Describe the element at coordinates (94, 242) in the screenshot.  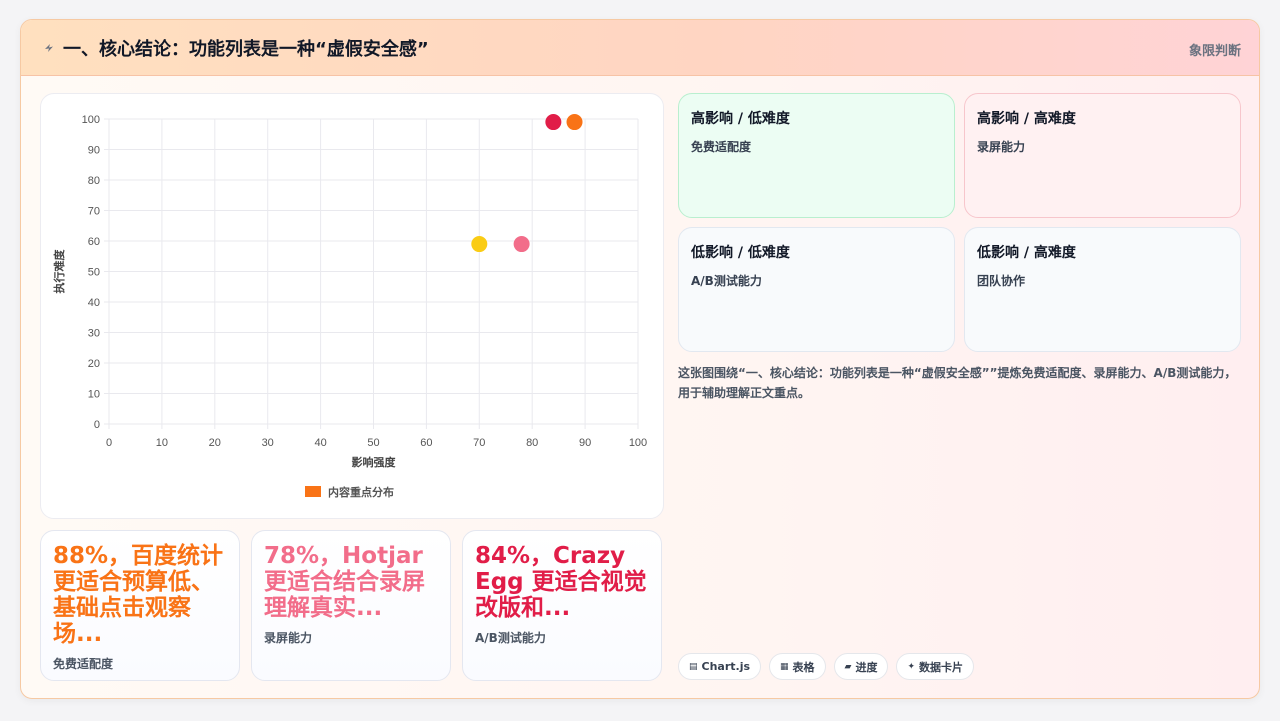
I see `y-tick-label: 60` at that location.